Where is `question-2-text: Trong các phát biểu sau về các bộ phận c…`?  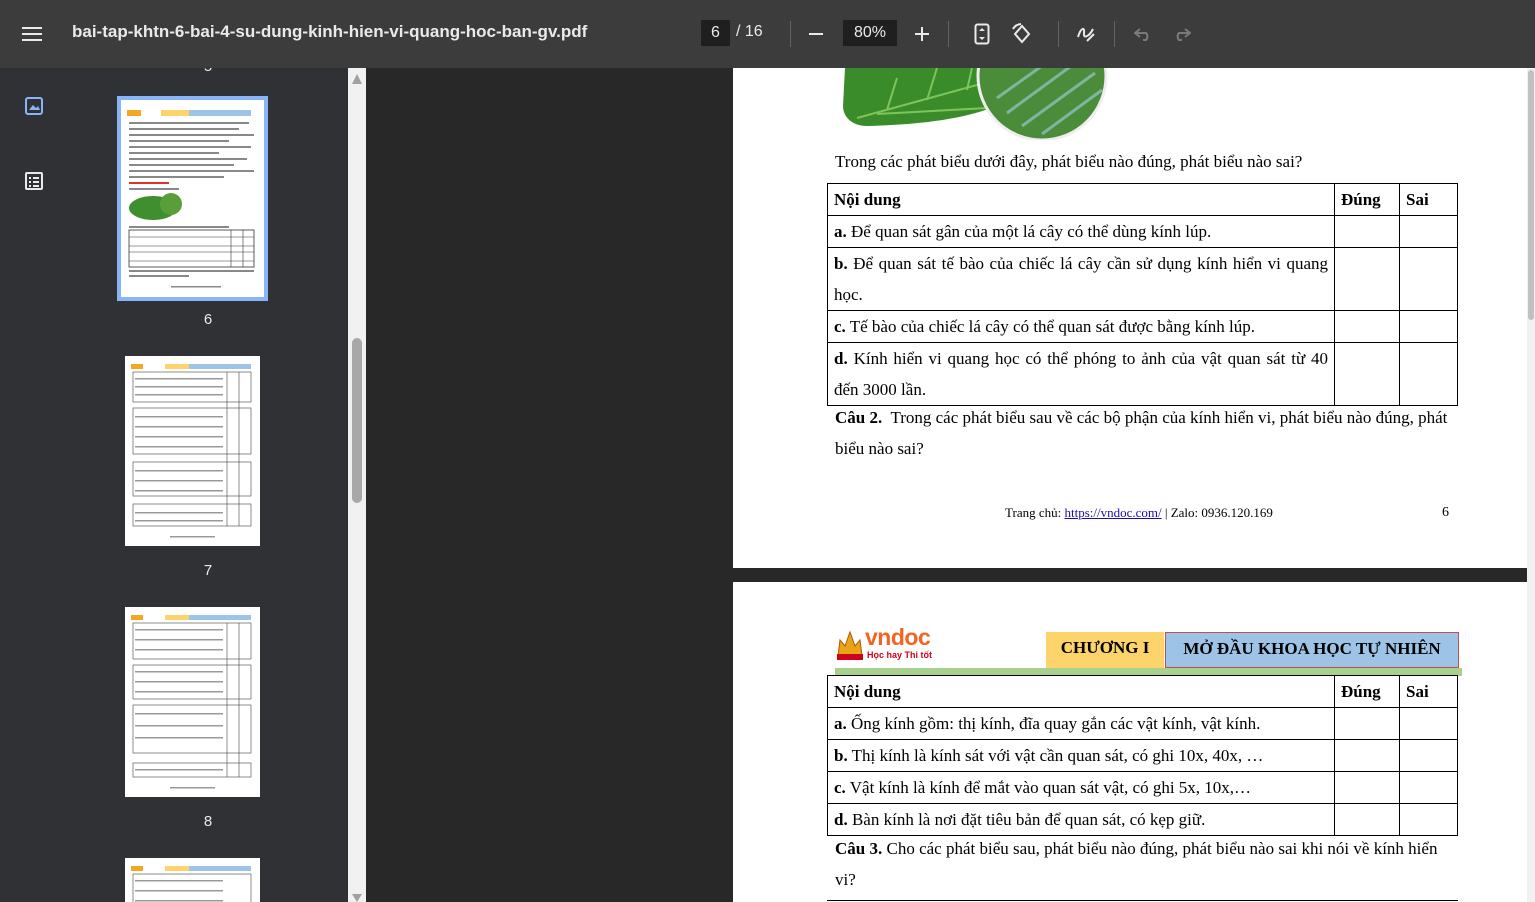
question-2-text: Trong các phát biểu sau về các bộ phận c… is located at coordinates (1141, 433).